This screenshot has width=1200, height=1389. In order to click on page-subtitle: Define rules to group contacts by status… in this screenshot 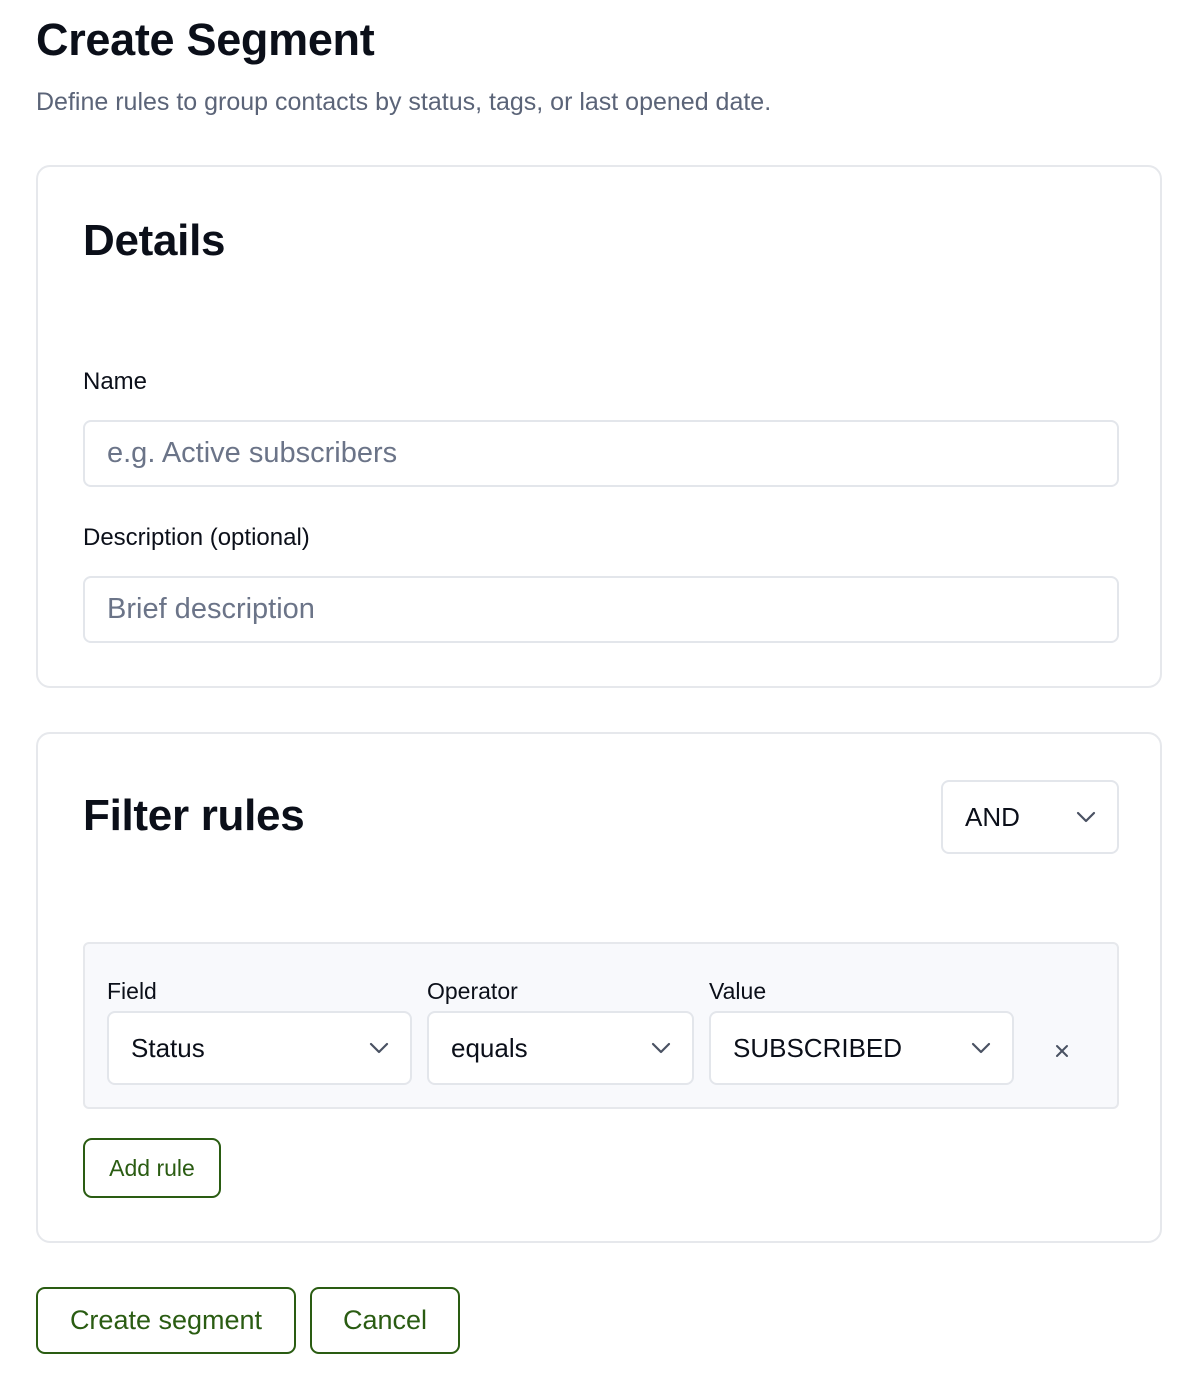, I will do `click(404, 102)`.